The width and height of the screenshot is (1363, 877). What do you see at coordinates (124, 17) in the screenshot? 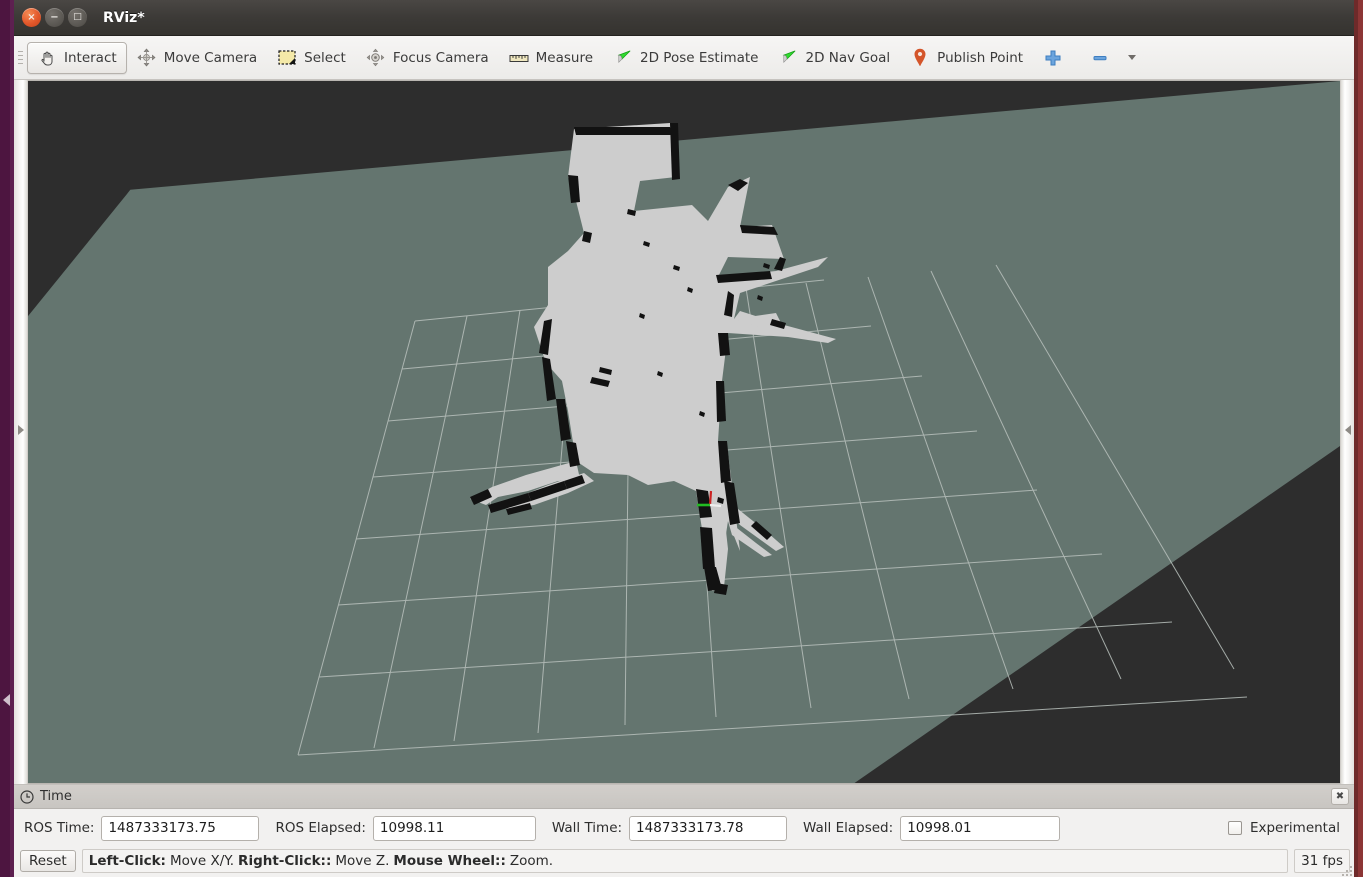
I see `window-title: RViz*` at bounding box center [124, 17].